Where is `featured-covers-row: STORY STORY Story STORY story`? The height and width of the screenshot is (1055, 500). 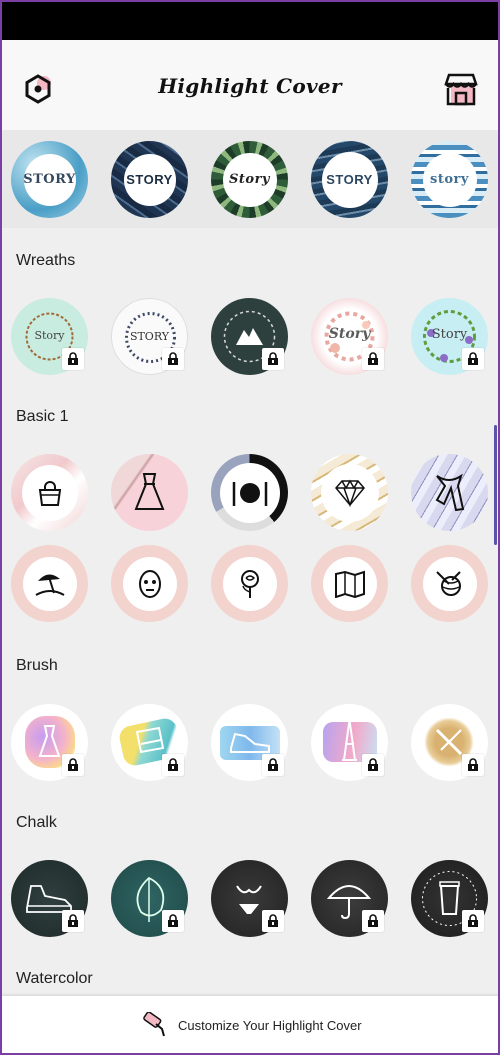
featured-covers-row: STORY STORY Story STORY story is located at coordinates (250, 179).